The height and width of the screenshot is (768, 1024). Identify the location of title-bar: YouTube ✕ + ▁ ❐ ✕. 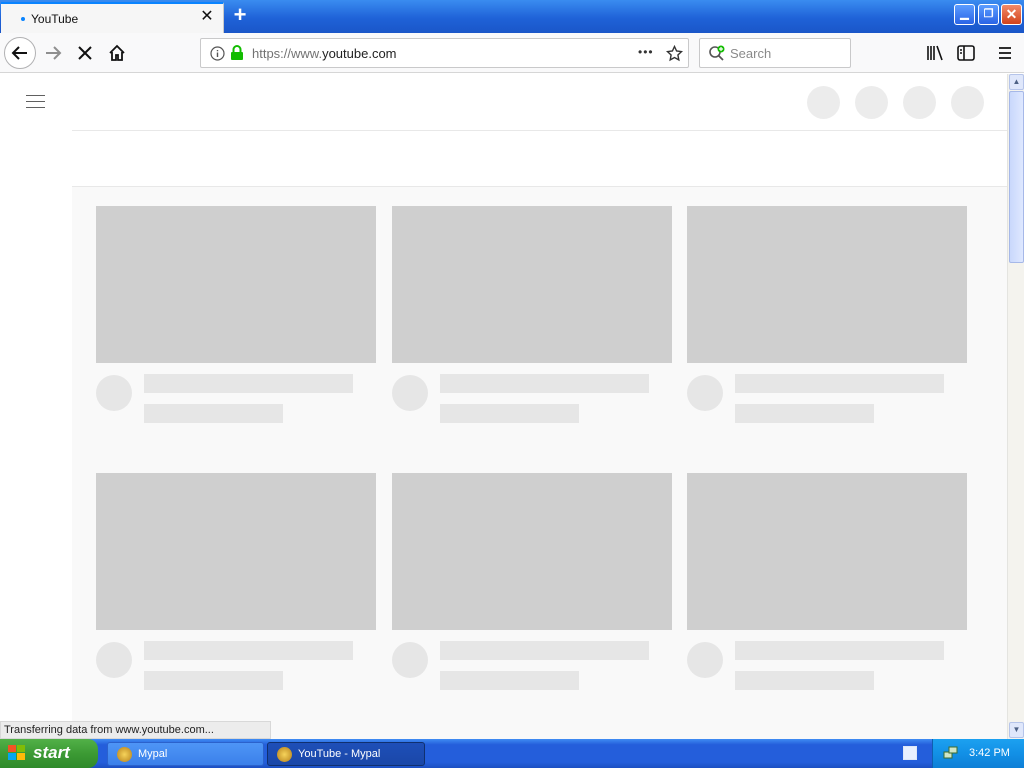
(512, 16).